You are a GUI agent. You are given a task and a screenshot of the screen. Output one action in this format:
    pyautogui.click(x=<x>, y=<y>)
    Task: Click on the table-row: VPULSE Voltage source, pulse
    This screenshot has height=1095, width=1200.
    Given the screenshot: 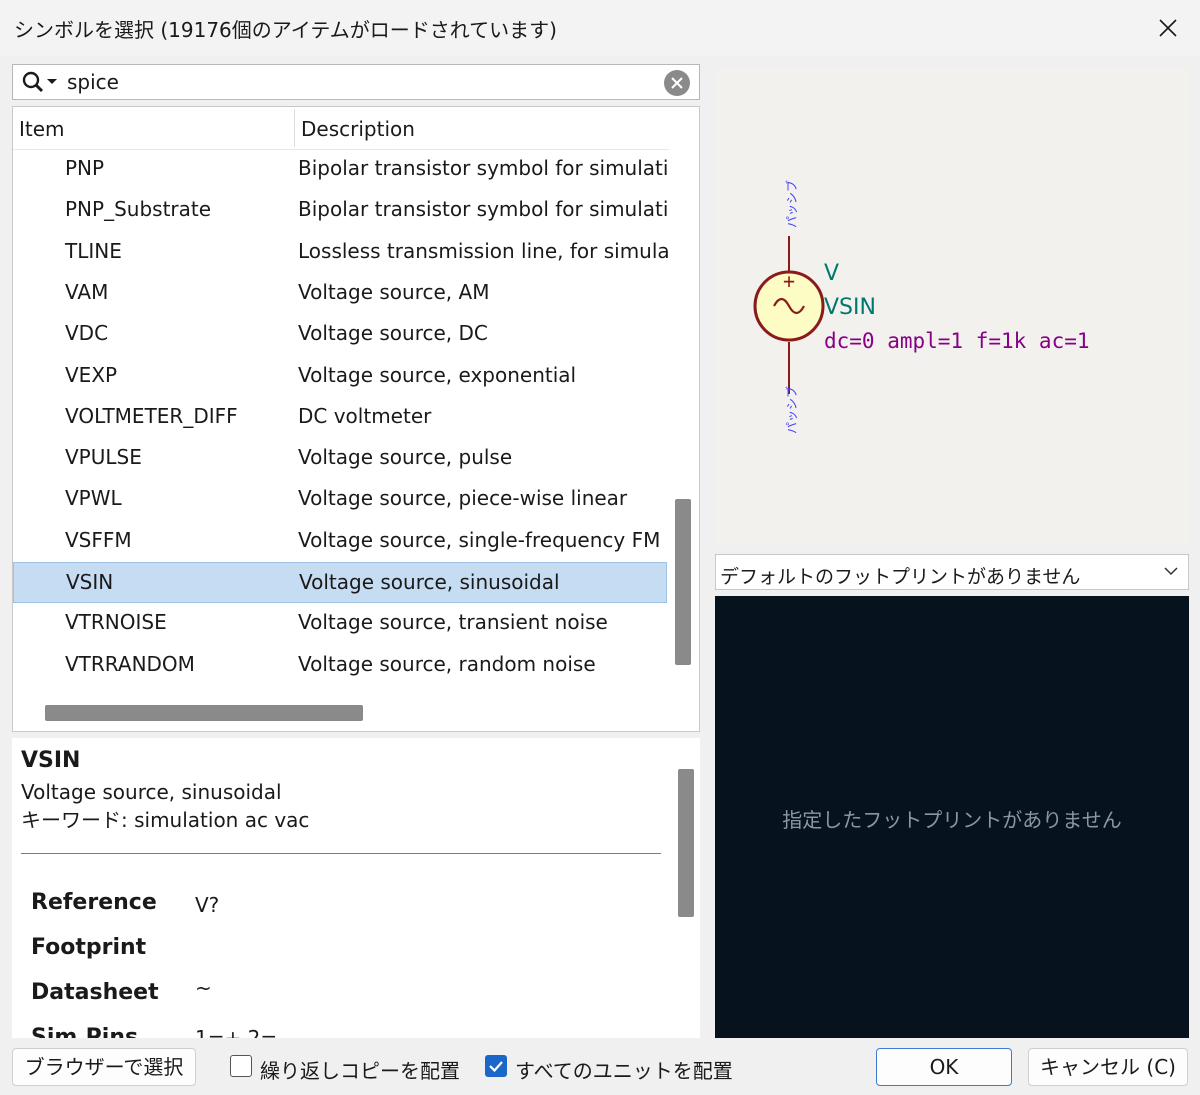 What is the action you would take?
    pyautogui.click(x=340, y=458)
    